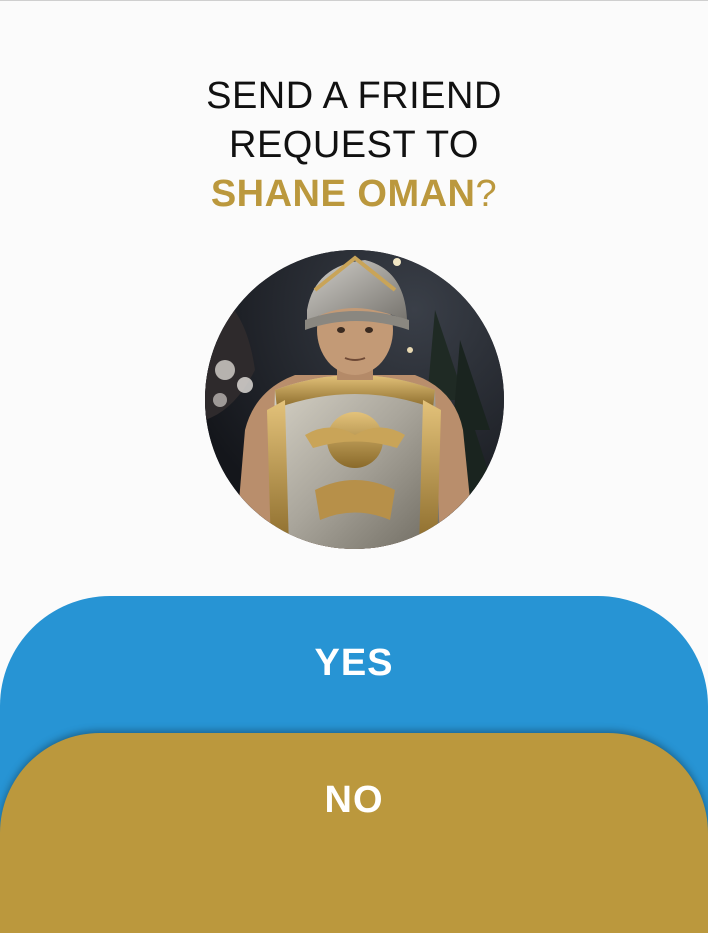  Describe the element at coordinates (354, 96) in the screenshot. I see `prompt-line-1: SEND A FRIEND` at that location.